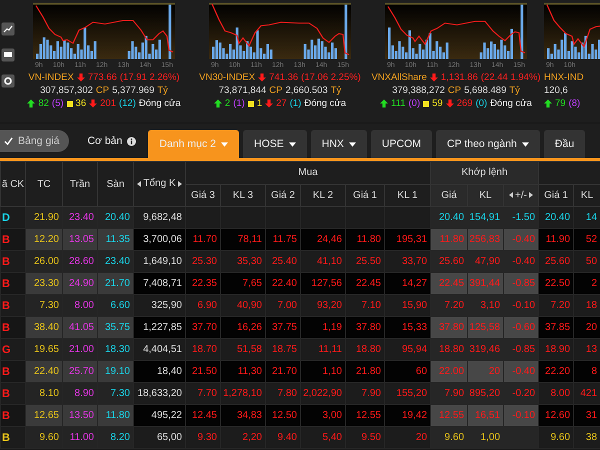  I want to click on table-cell: 2,20, so click(243, 437).